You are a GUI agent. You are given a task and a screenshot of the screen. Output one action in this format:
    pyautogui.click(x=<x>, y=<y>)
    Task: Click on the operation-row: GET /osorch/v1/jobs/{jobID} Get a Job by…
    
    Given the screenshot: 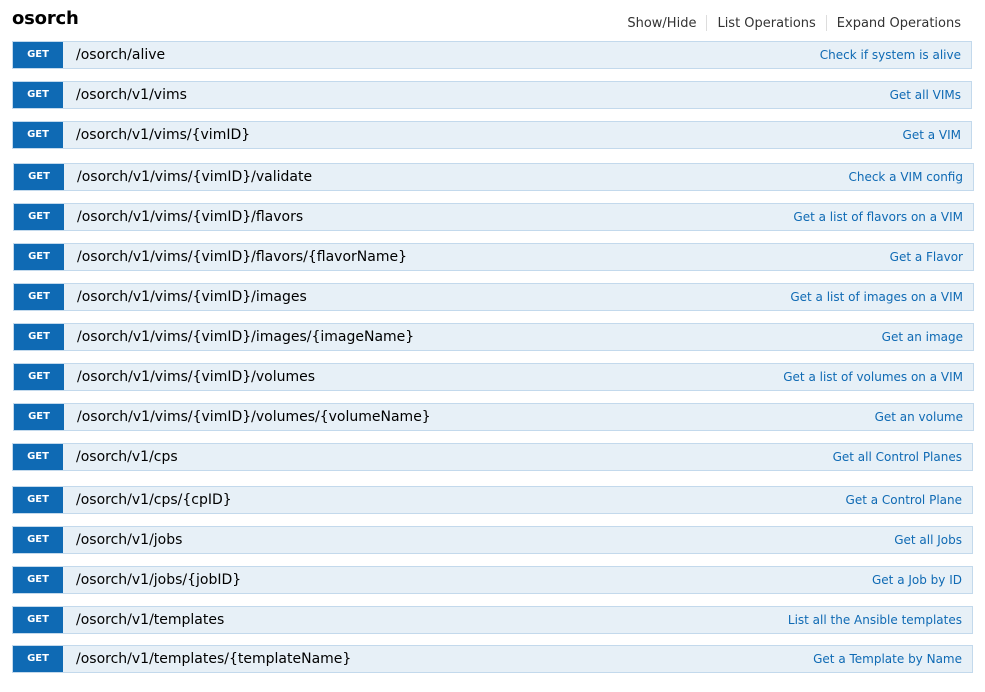 What is the action you would take?
    pyautogui.click(x=492, y=580)
    